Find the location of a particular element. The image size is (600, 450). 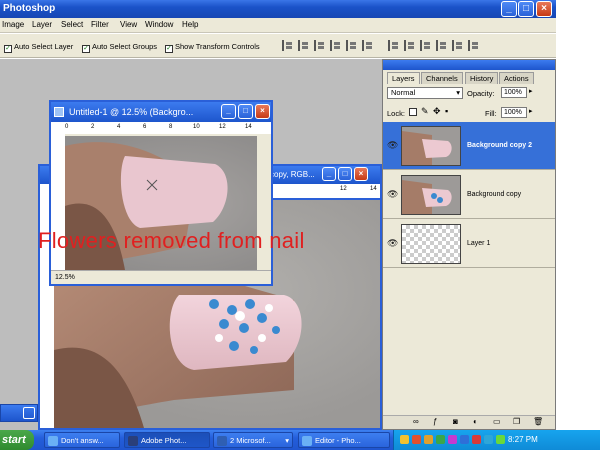

align-left-icon is located at coordinates (335, 45).